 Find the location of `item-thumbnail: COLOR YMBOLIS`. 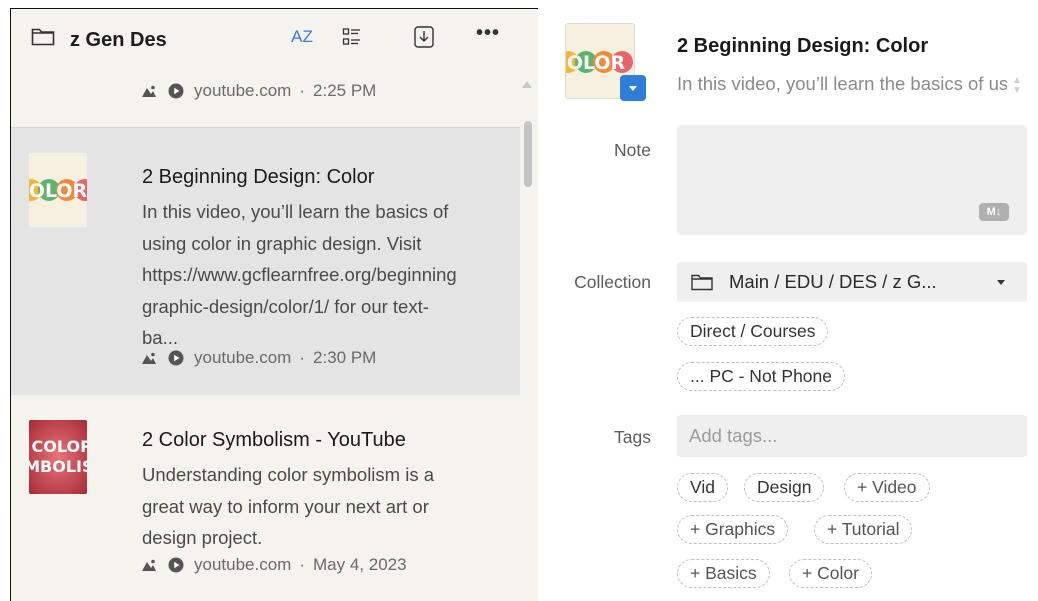

item-thumbnail: COLOR YMBOLIS is located at coordinates (58, 457).